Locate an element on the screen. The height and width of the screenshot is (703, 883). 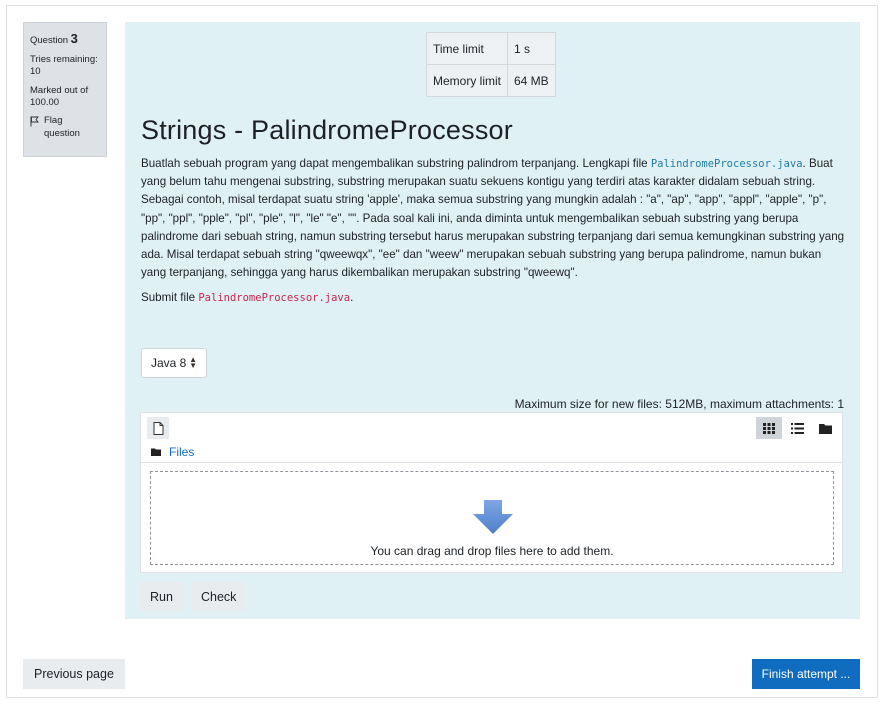
table-row: Memory limit 64 MB is located at coordinates (491, 80).